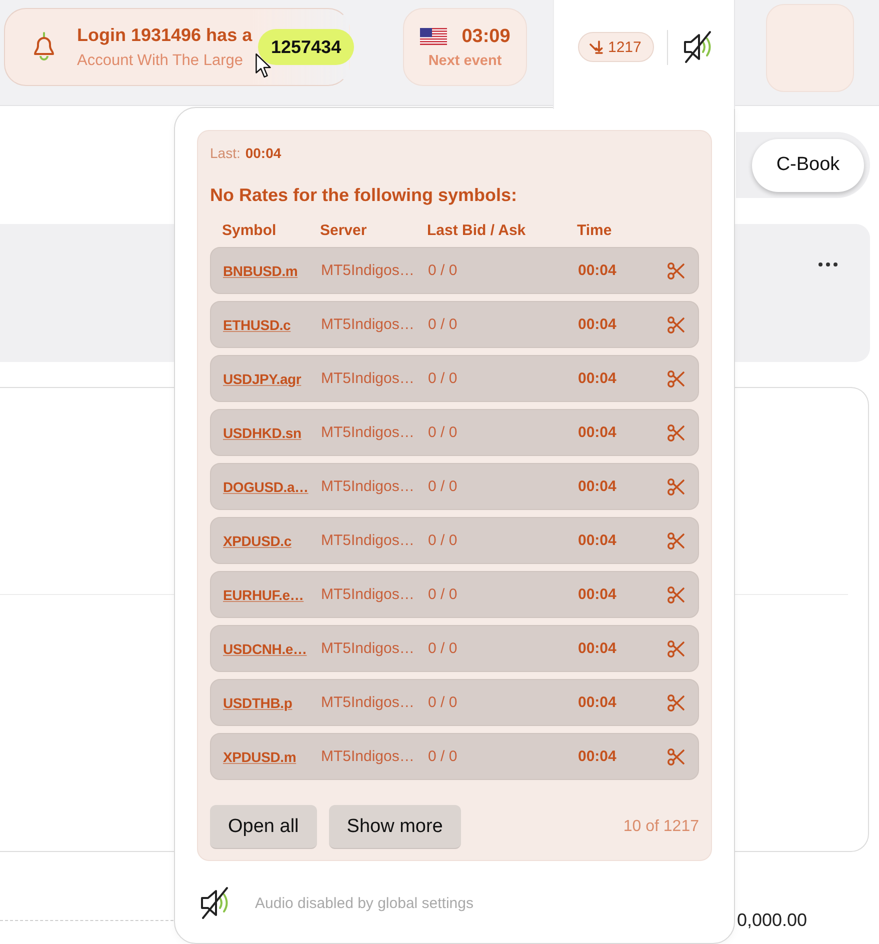  What do you see at coordinates (272, 270) in the screenshot?
I see `symbol-link: BNBUSD.m` at bounding box center [272, 270].